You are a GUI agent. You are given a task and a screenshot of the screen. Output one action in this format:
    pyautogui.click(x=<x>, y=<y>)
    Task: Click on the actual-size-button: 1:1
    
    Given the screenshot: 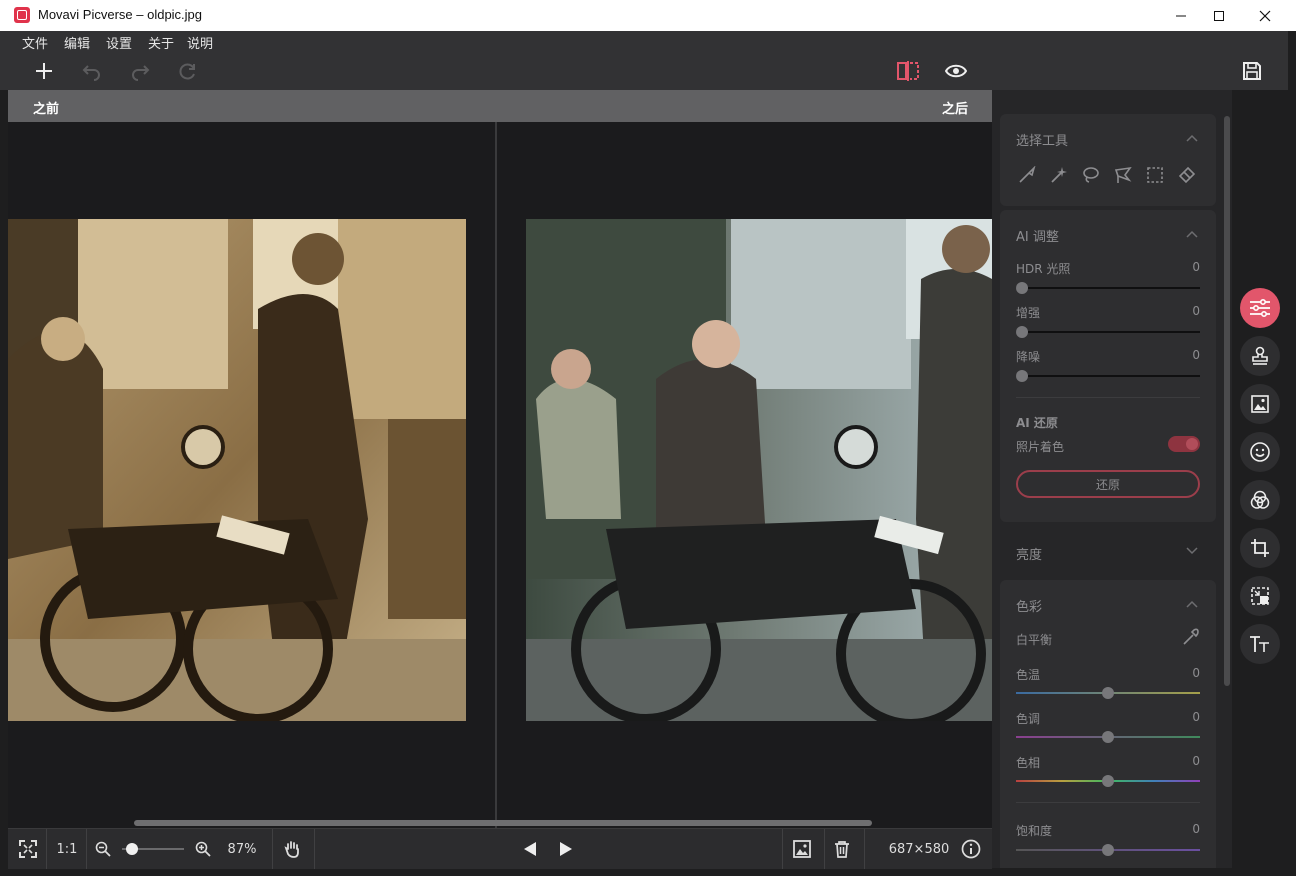 What is the action you would take?
    pyautogui.click(x=67, y=849)
    